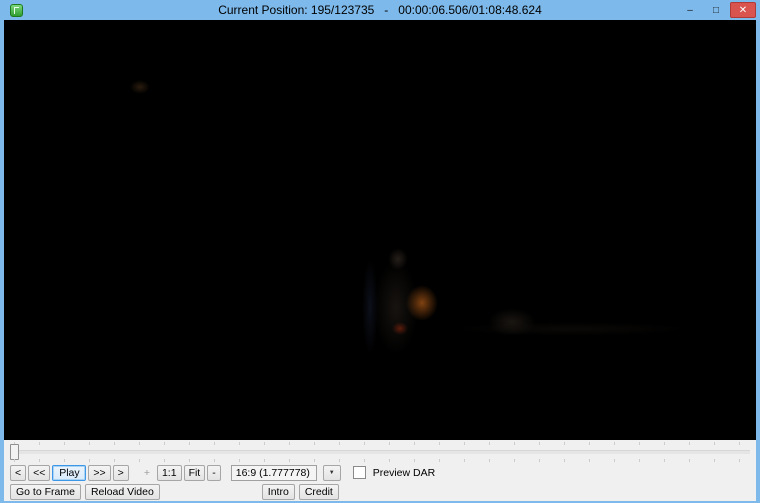 The image size is (760, 503). Describe the element at coordinates (690, 10) in the screenshot. I see `minimize-button: –` at that location.